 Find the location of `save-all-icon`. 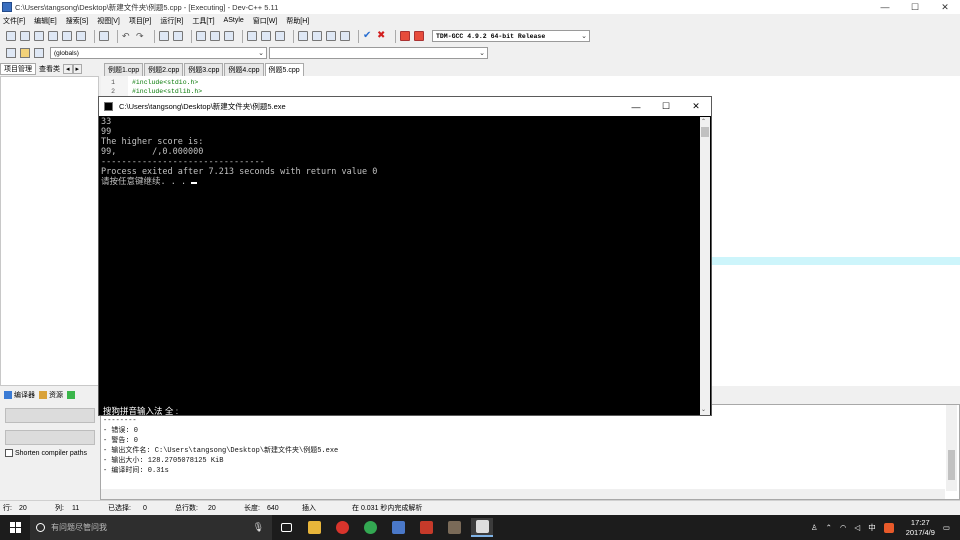

save-all-icon is located at coordinates (53, 36).